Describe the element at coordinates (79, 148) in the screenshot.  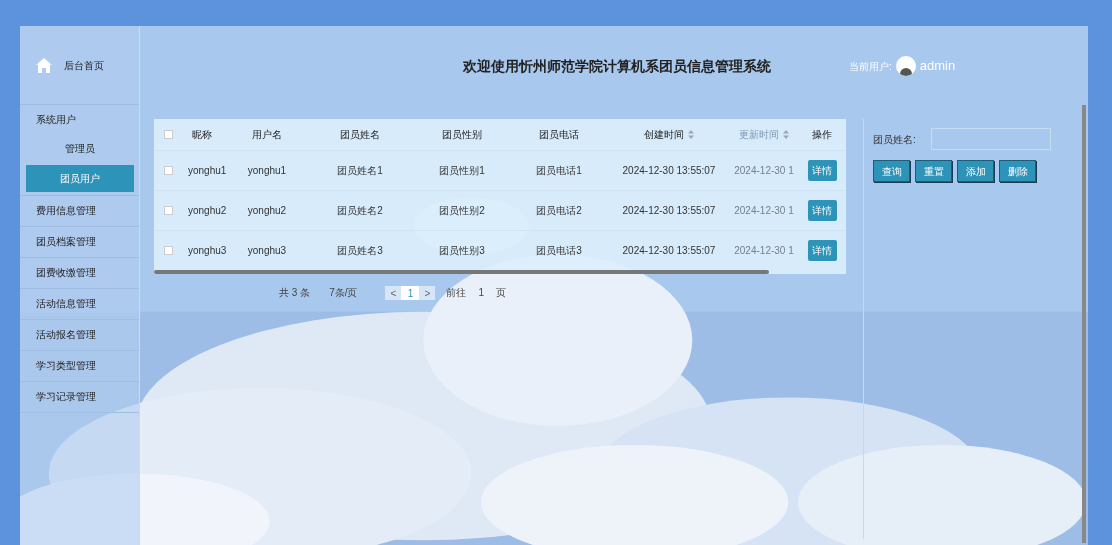
I see `sidebar-item: 管理员` at that location.